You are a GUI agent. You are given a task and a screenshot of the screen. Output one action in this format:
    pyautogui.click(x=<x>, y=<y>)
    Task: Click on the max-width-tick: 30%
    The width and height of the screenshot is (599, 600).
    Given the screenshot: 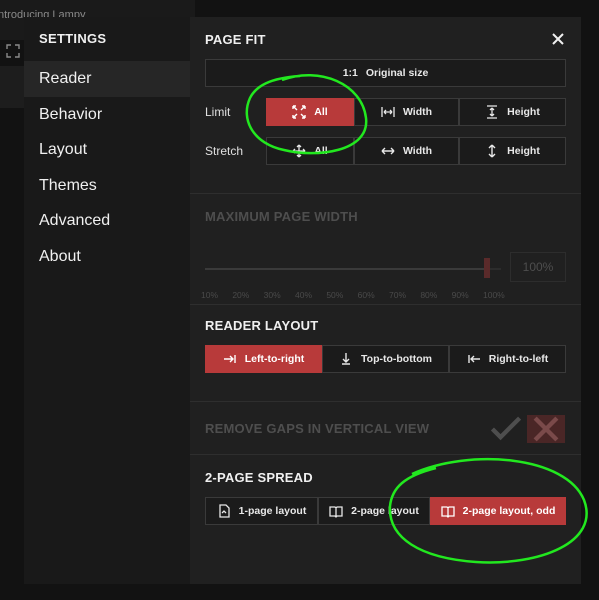 What is the action you would take?
    pyautogui.click(x=272, y=295)
    